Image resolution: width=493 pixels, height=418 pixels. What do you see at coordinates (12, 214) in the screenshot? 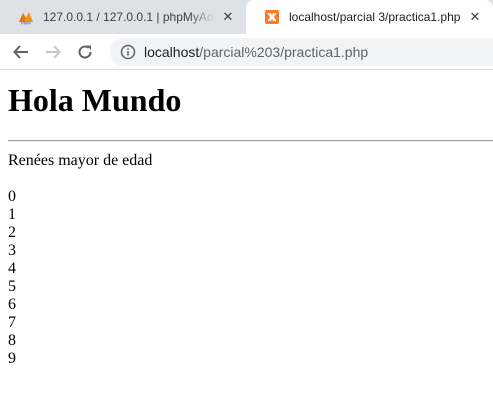
I see `list-item: 1` at bounding box center [12, 214].